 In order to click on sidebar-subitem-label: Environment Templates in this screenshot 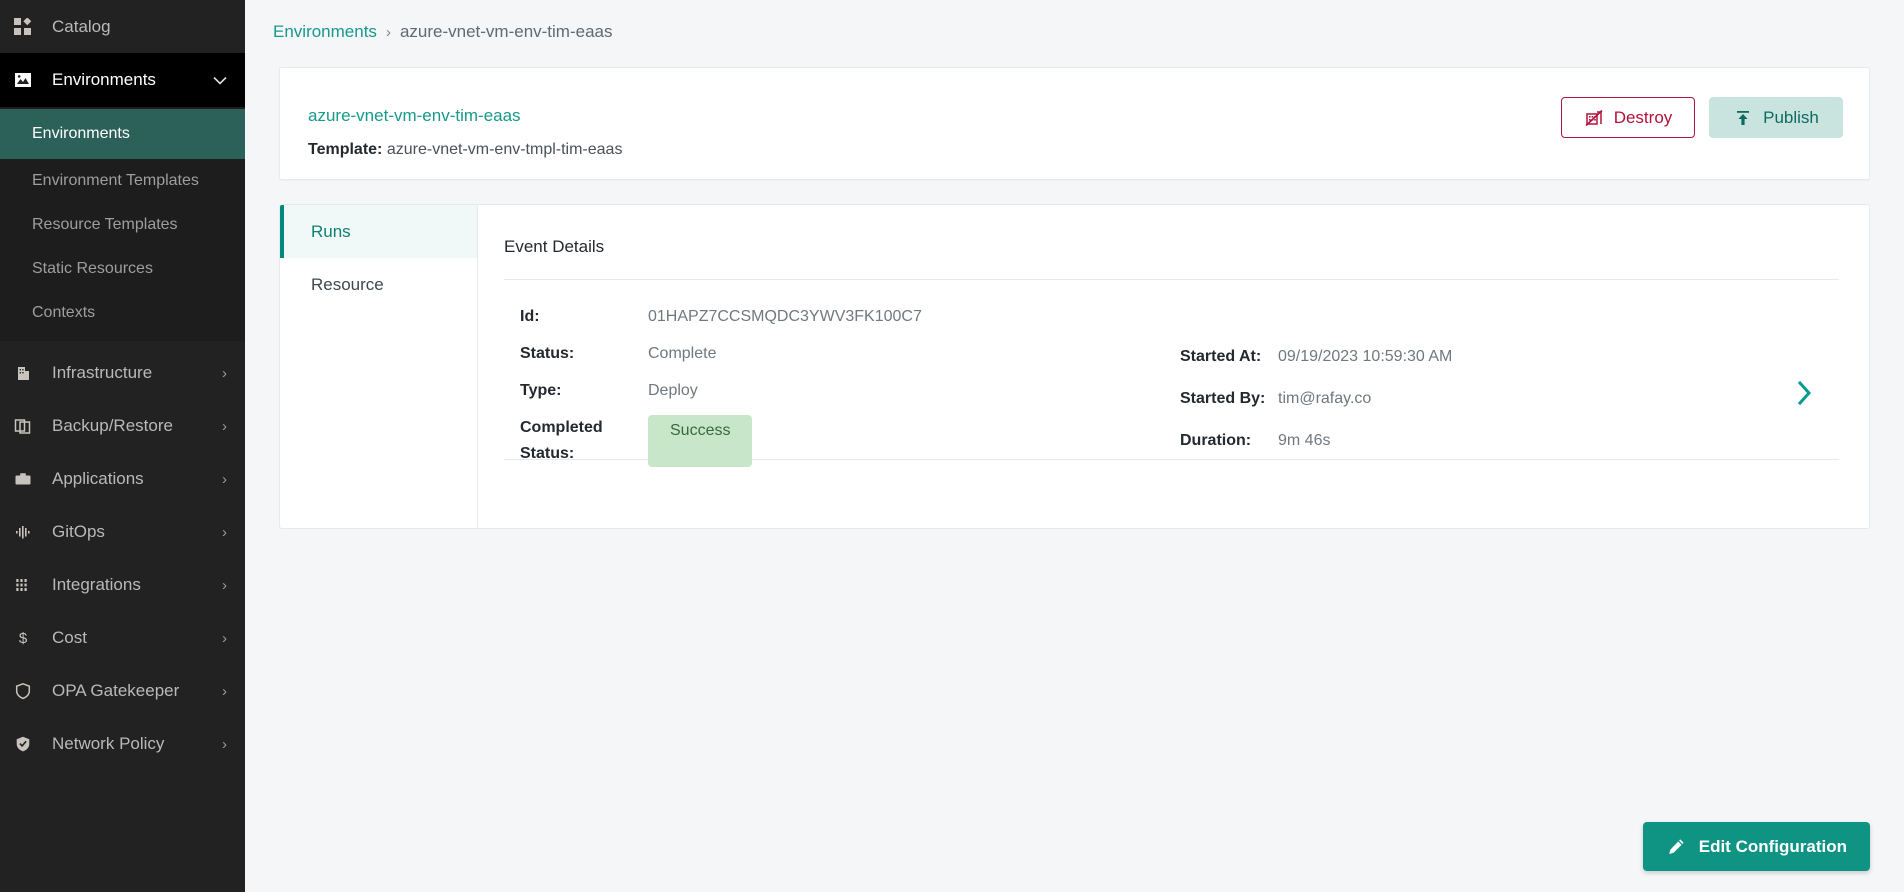, I will do `click(115, 180)`.